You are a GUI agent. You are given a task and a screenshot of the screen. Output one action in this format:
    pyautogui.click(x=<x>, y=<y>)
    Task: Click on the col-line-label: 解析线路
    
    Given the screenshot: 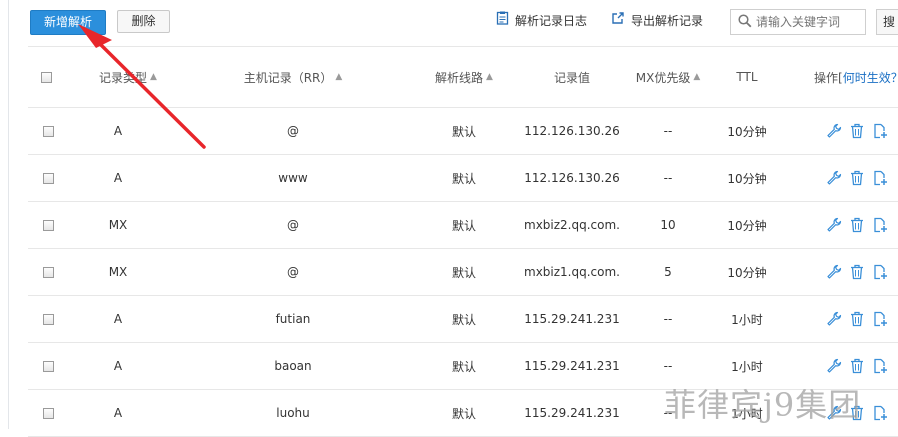 What is the action you would take?
    pyautogui.click(x=459, y=77)
    